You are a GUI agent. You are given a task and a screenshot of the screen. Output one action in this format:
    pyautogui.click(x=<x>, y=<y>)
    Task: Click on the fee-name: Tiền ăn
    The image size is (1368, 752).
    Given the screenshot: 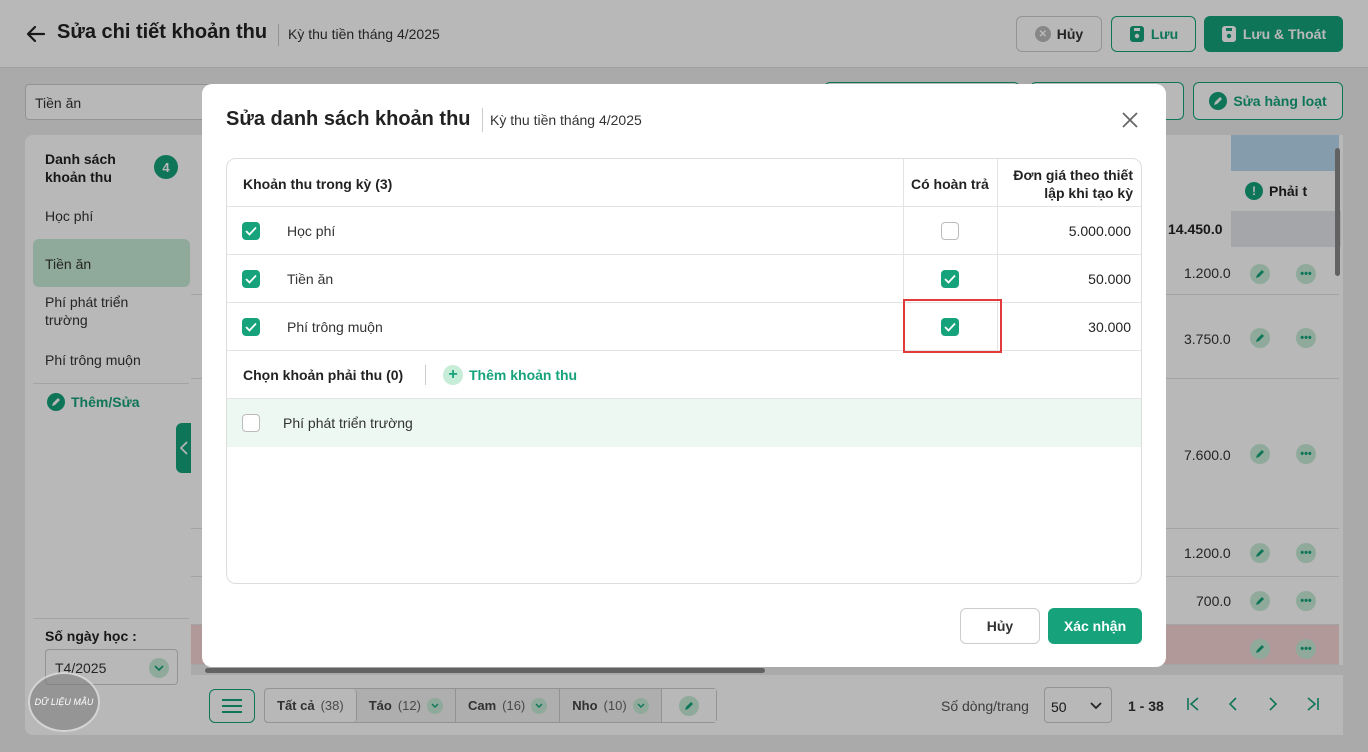 What is the action you would take?
    pyautogui.click(x=310, y=279)
    